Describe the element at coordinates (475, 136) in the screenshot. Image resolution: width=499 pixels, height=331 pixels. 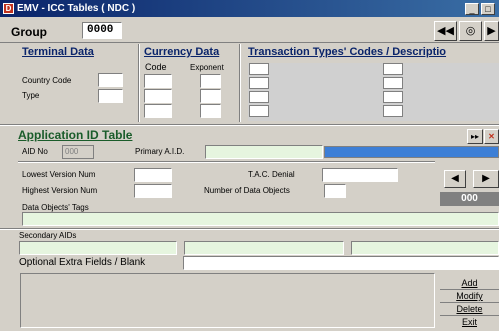
I see `expand-icon: ▸▸` at that location.